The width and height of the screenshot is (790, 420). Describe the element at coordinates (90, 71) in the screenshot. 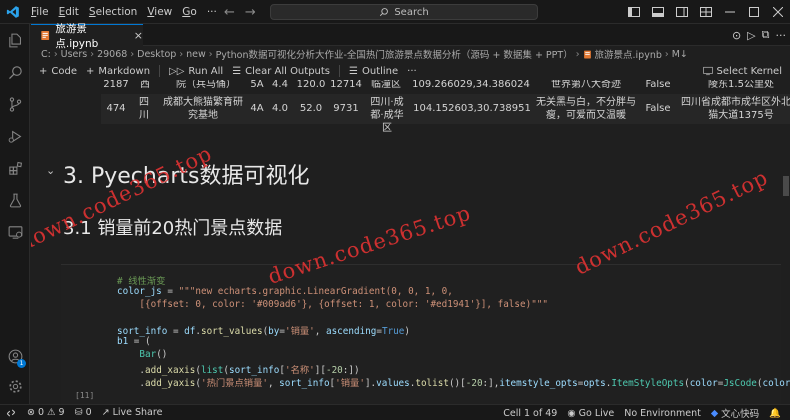

I see `plus-icon: +` at that location.